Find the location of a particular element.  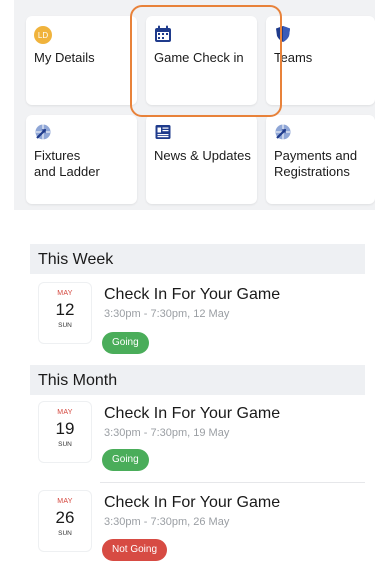

tile-label-line: Fixtures is located at coordinates (57, 155).